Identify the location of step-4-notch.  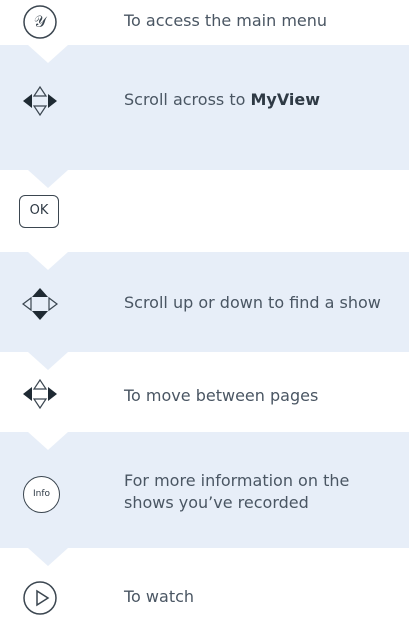
(48, 261).